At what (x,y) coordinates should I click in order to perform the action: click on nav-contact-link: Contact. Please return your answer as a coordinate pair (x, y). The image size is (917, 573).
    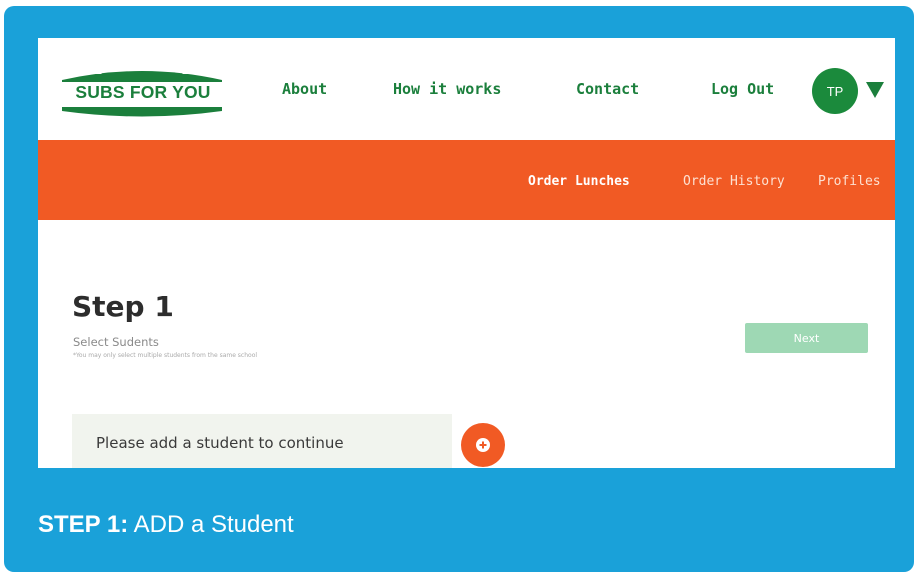
    Looking at the image, I should click on (607, 89).